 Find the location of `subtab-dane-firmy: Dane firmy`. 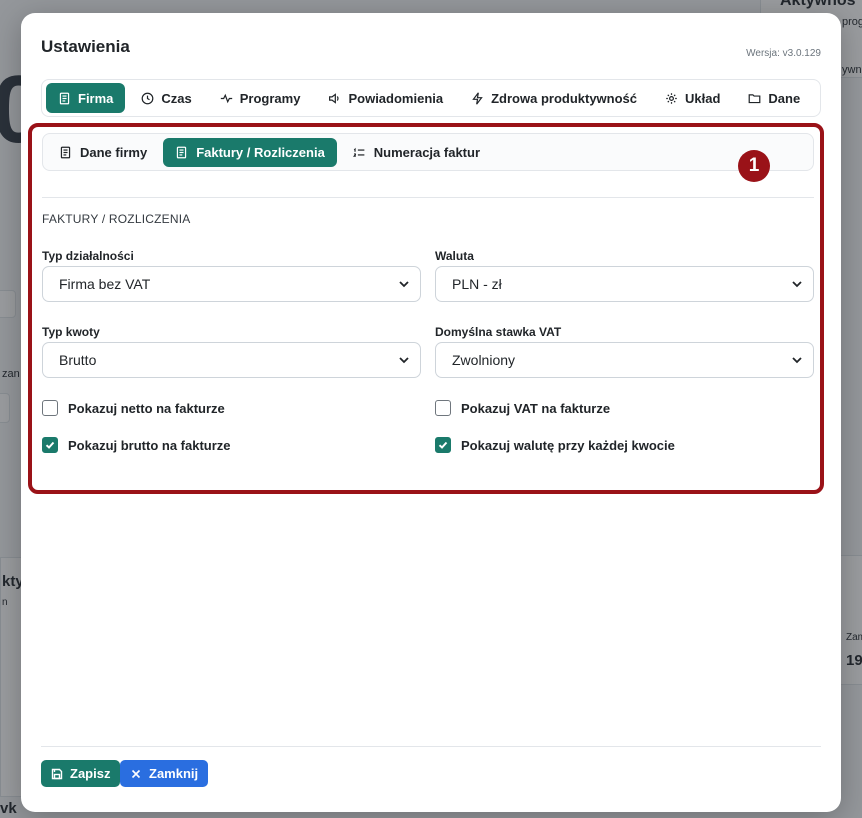

subtab-dane-firmy: Dane firmy is located at coordinates (103, 152).